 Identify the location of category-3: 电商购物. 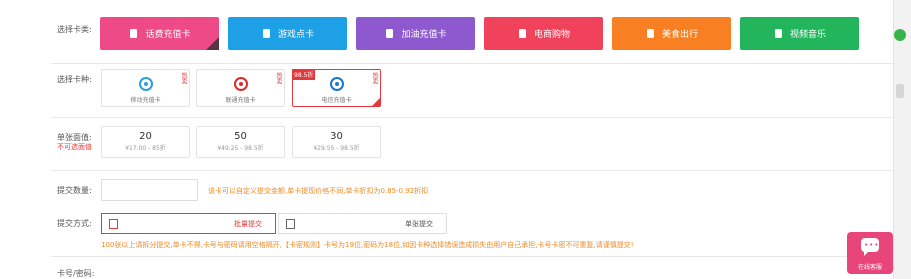
(543, 33).